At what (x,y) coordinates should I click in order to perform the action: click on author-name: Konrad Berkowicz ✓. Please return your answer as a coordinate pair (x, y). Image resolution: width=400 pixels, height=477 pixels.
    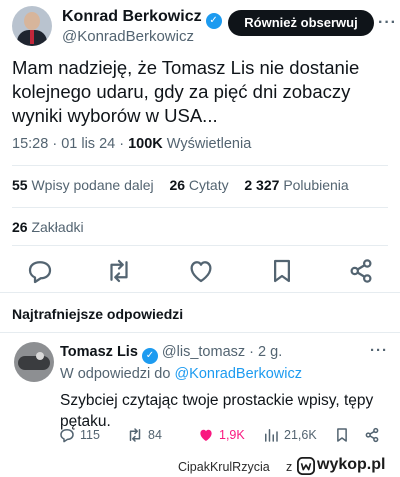
    Looking at the image, I should click on (142, 18).